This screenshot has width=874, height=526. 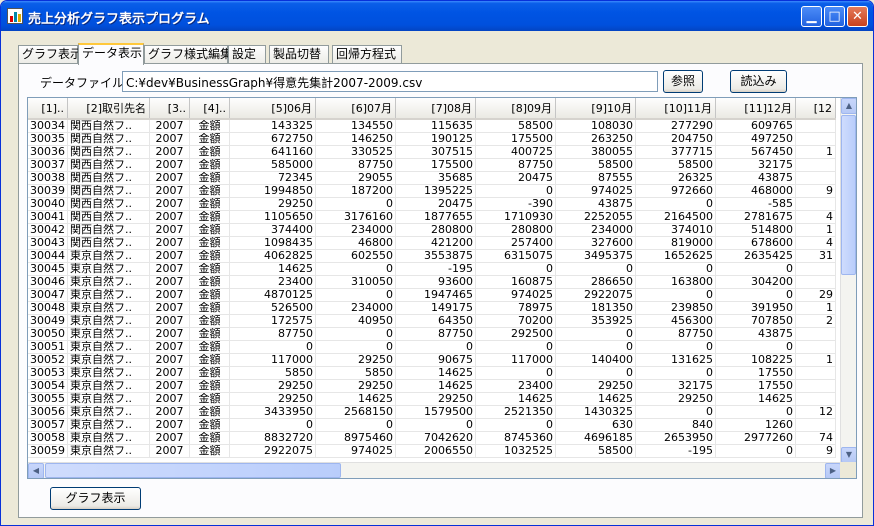 I want to click on table-cell: 2521350, so click(x=515, y=412).